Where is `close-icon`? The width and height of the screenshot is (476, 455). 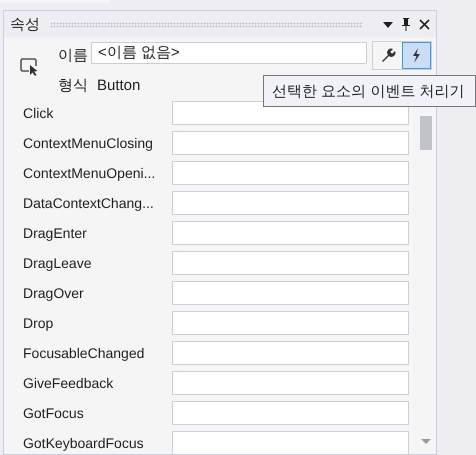
close-icon is located at coordinates (424, 24).